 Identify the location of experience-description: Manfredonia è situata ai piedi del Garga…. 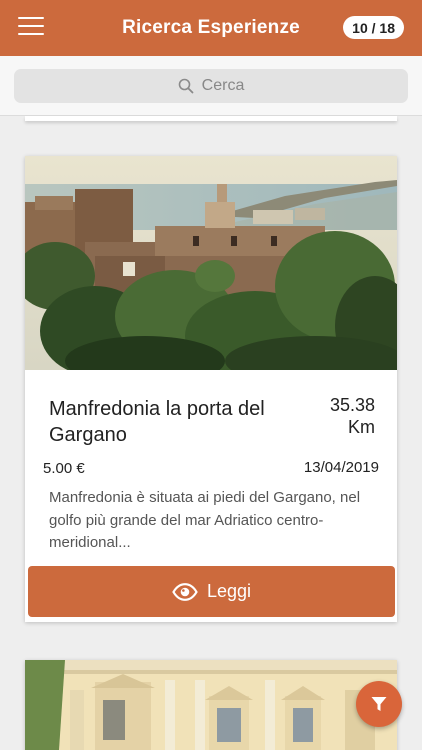
(205, 520).